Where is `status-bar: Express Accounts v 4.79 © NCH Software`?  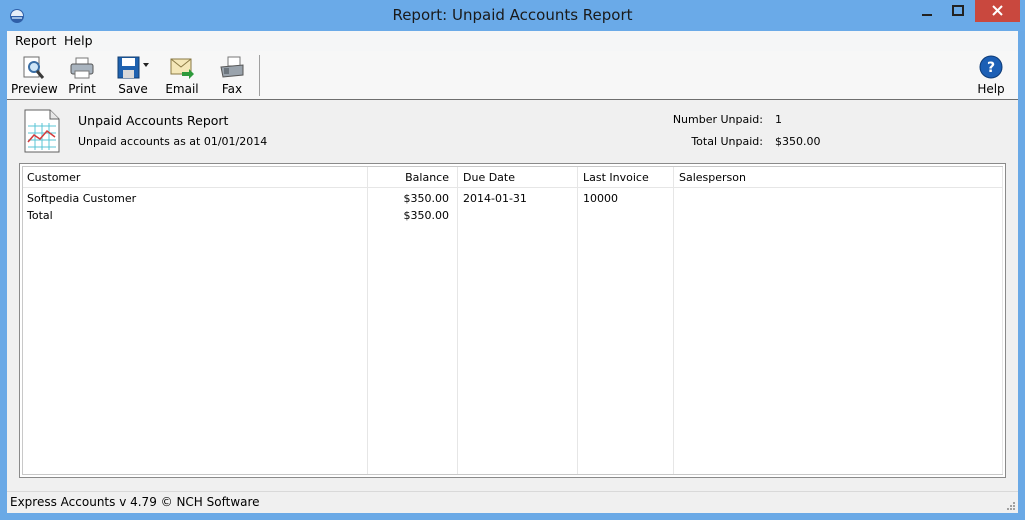 status-bar: Express Accounts v 4.79 © NCH Software is located at coordinates (512, 502).